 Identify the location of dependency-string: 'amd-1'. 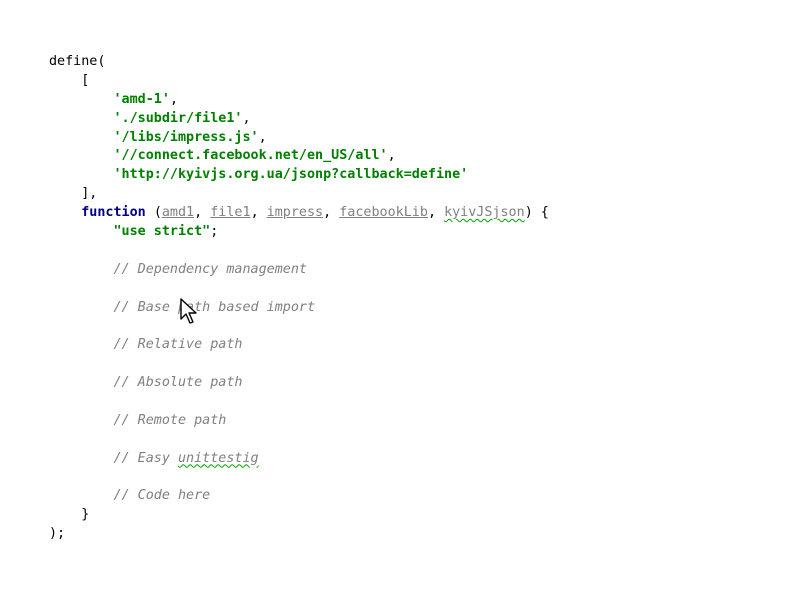
(141, 99).